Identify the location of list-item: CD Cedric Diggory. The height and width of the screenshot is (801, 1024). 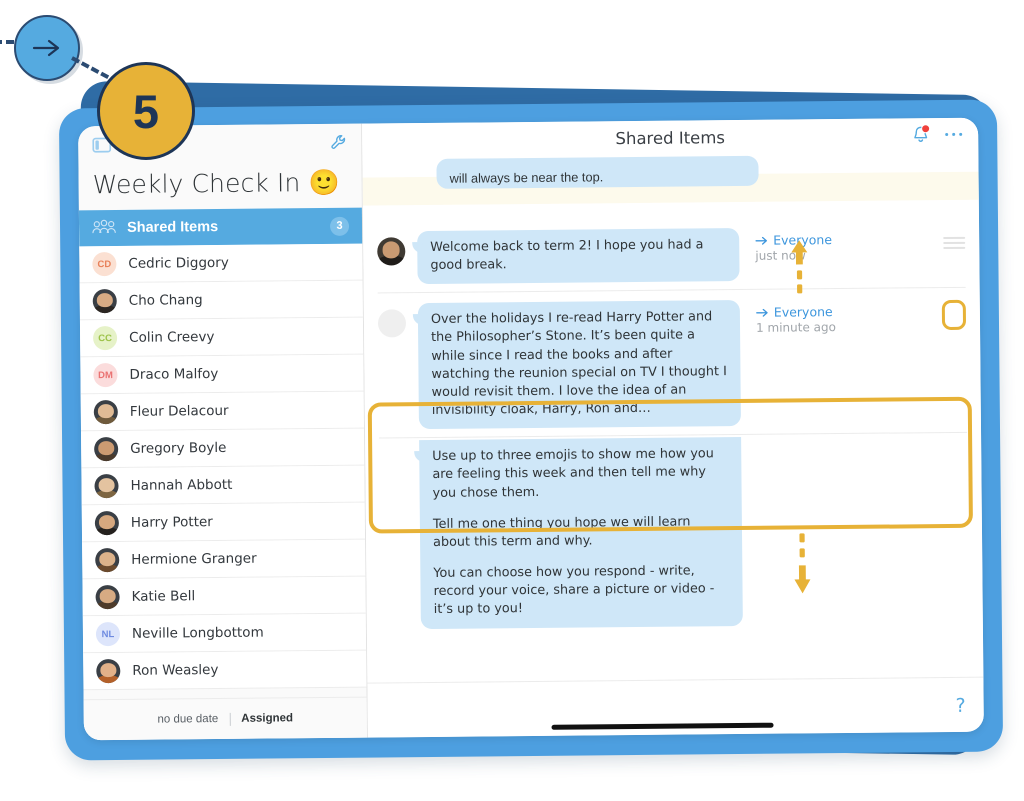
(221, 263).